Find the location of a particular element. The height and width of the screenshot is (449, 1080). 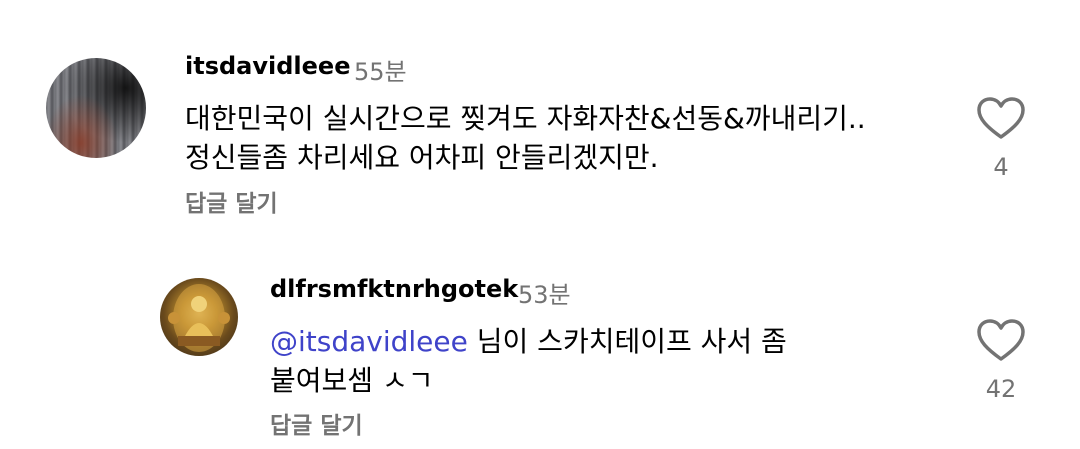

mention-link: @itsdavidleee is located at coordinates (369, 341).